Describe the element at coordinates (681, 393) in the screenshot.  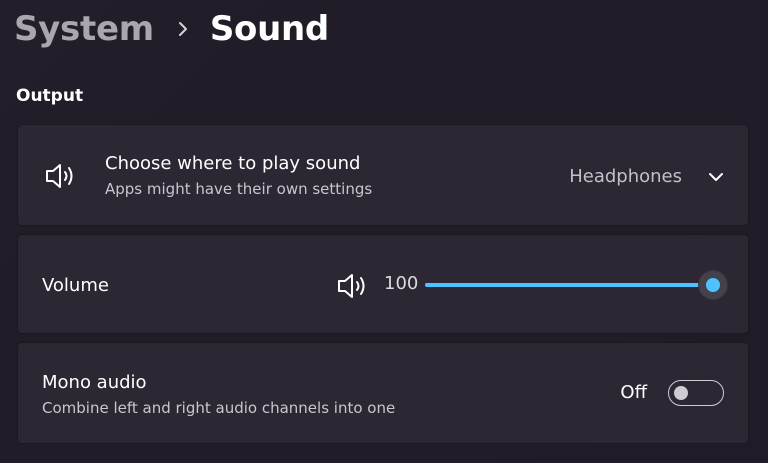
I see `mono-audio-toggle-knob` at that location.